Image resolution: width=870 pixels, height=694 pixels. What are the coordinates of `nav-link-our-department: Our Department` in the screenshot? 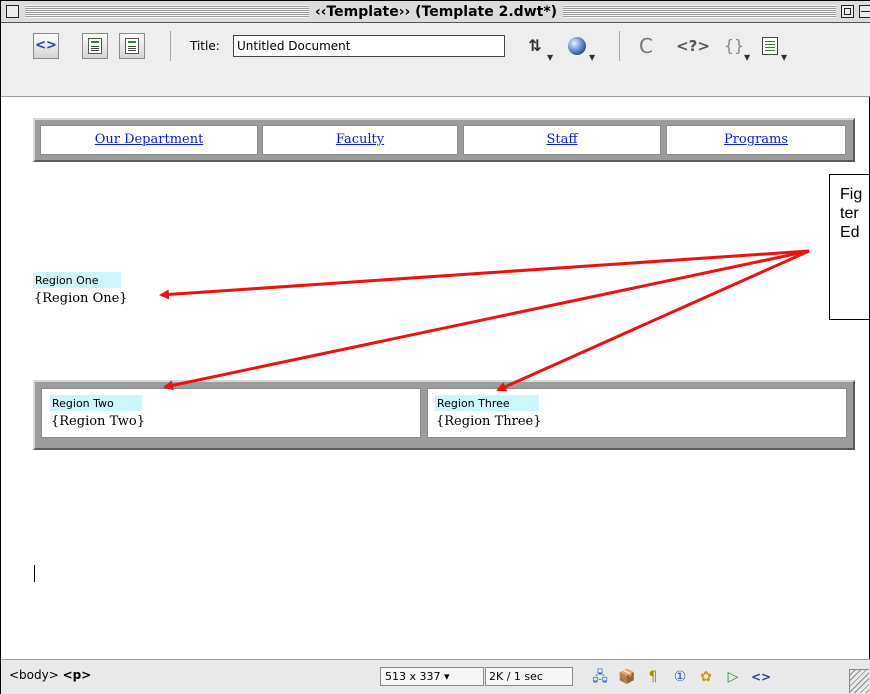 It's located at (149, 140).